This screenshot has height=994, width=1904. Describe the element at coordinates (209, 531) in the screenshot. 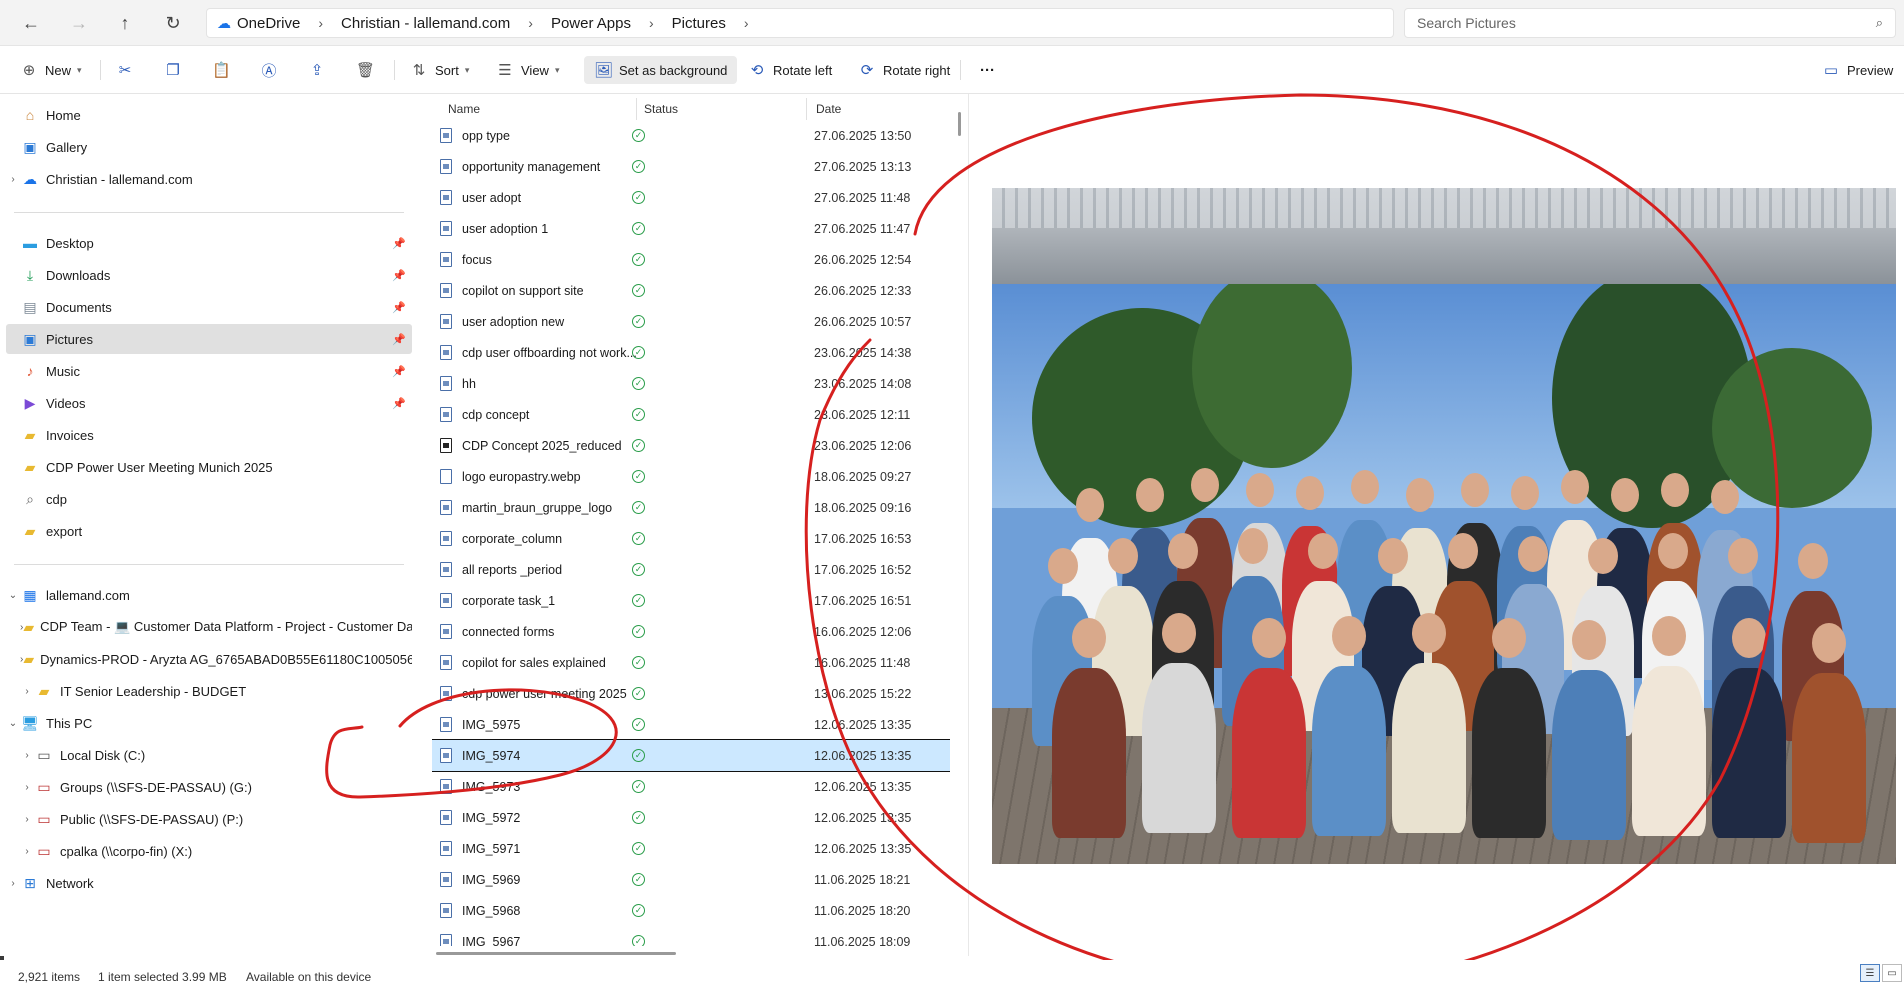

I see `sidebar-item-export: ▰ export` at that location.